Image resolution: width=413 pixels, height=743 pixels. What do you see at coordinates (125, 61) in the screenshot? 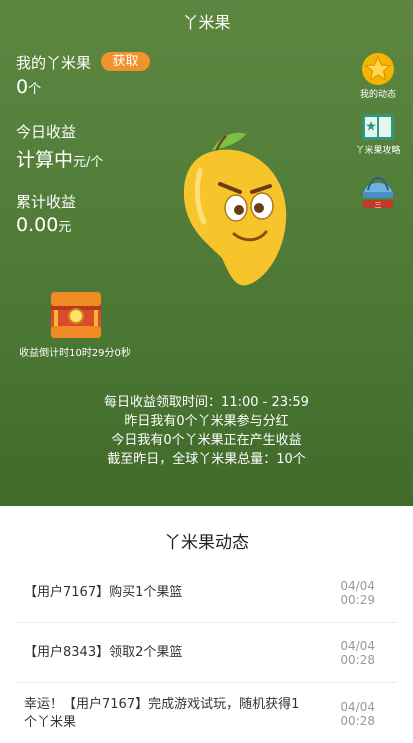
I see `get-button: 获取` at bounding box center [125, 61].